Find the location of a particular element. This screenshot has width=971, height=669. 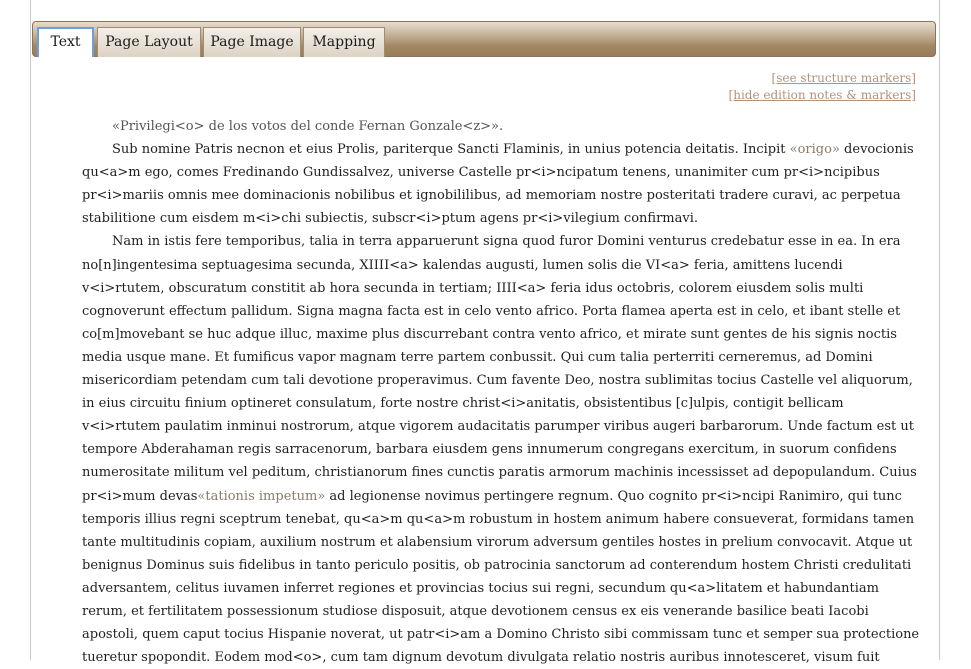

tab-text: Text is located at coordinates (65, 42).